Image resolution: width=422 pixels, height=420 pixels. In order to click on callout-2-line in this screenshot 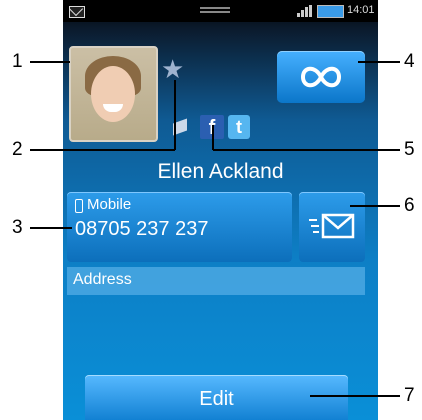, I will do `click(102, 150)`.